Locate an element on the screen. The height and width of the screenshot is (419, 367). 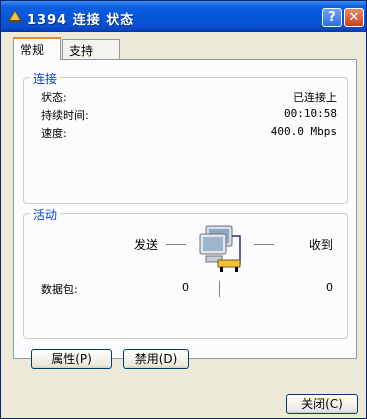
status-label: 状态: is located at coordinates (54, 97).